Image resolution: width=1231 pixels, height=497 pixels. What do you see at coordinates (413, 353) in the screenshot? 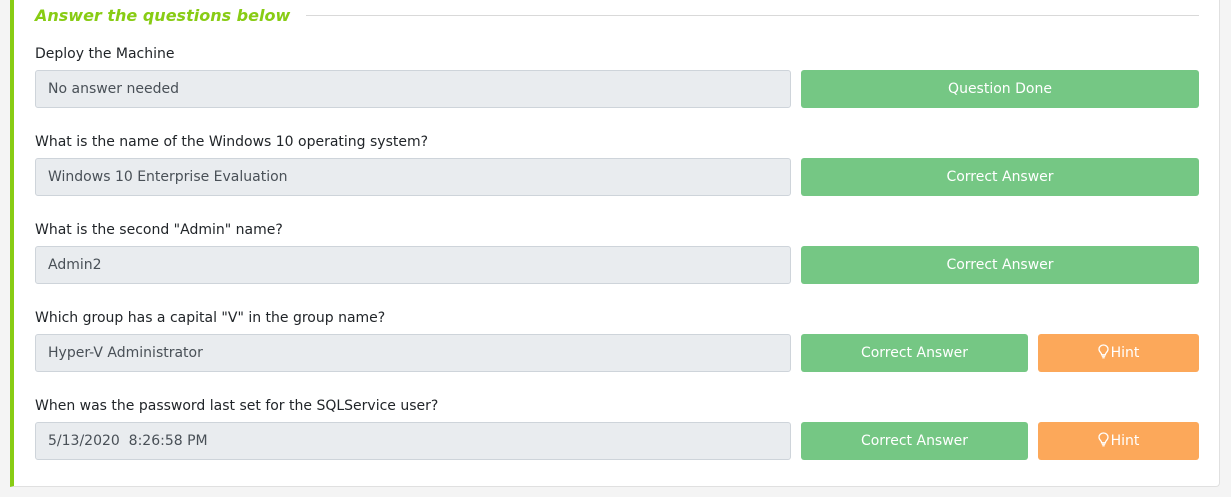
I see `answer-field: Hyper-V Administrator` at bounding box center [413, 353].